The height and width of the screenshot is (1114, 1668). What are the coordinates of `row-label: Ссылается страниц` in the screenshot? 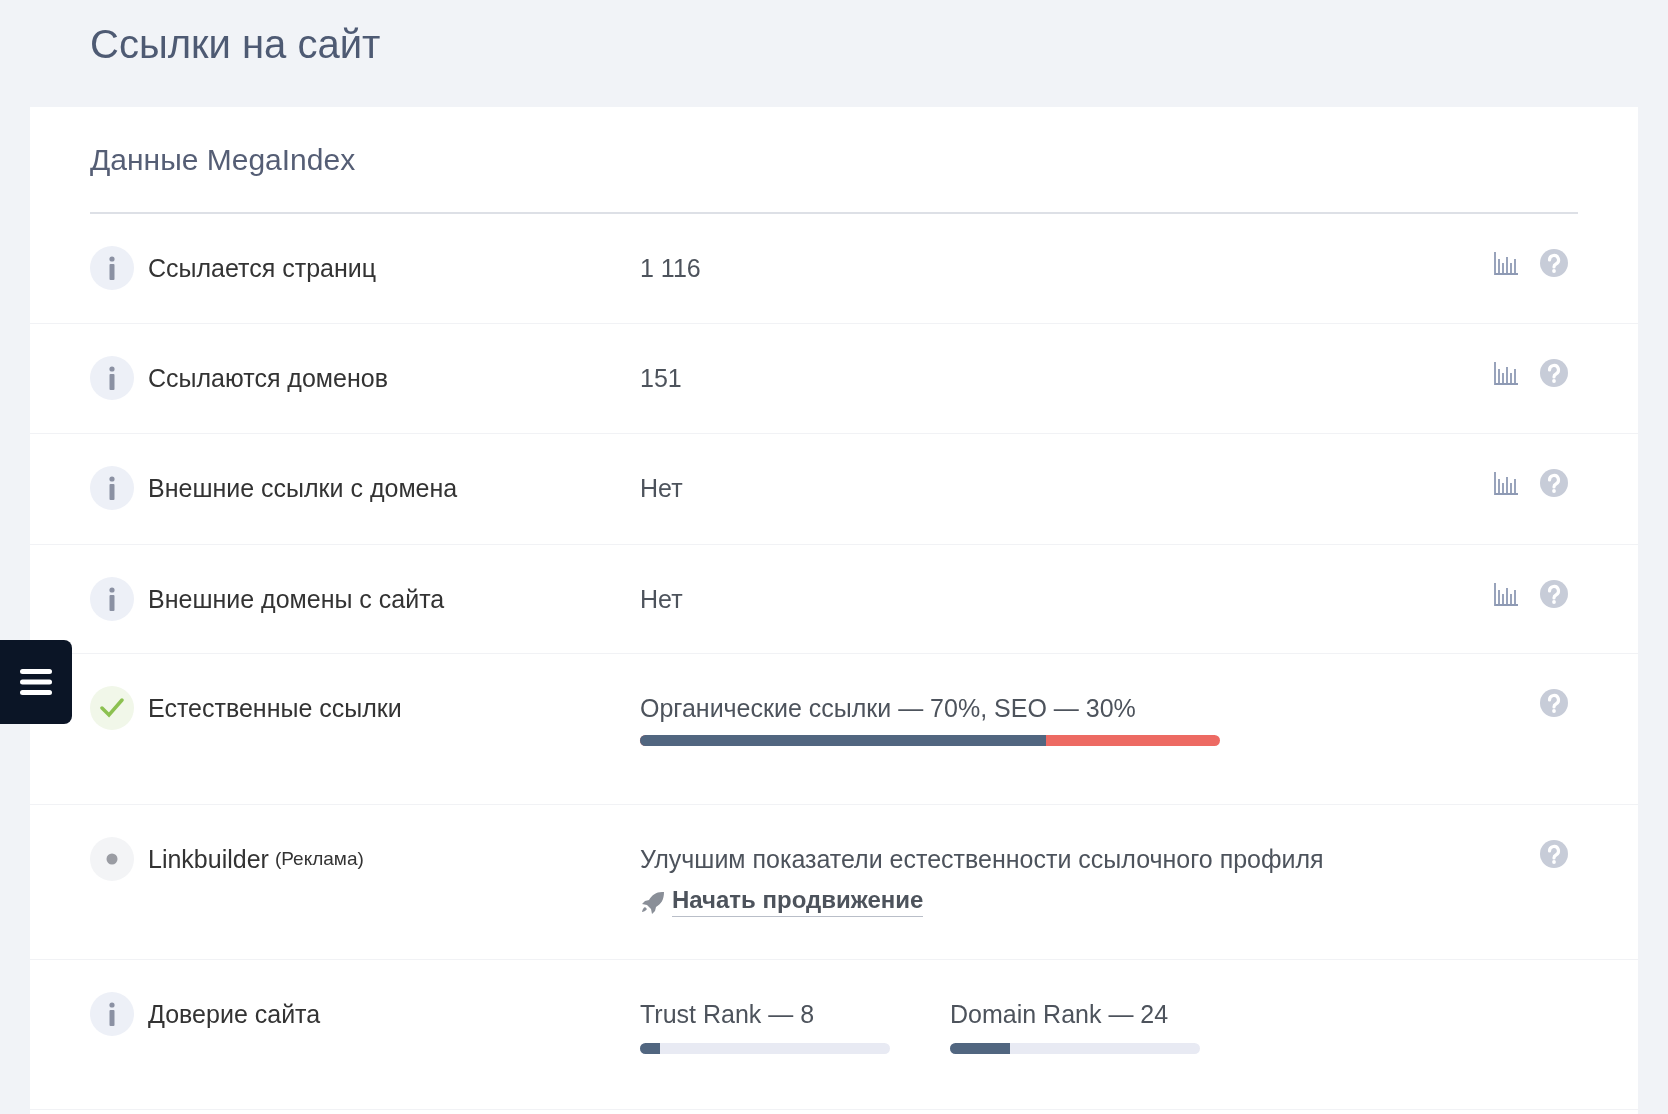 It's located at (262, 268).